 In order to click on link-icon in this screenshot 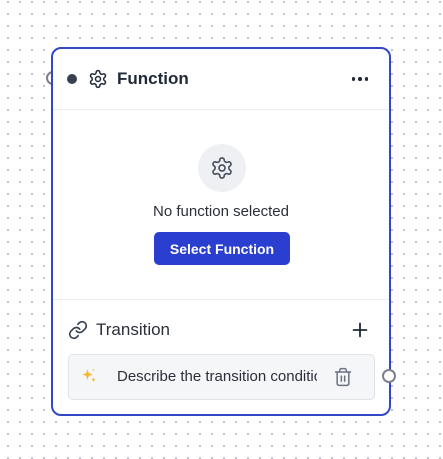, I will do `click(78, 330)`.